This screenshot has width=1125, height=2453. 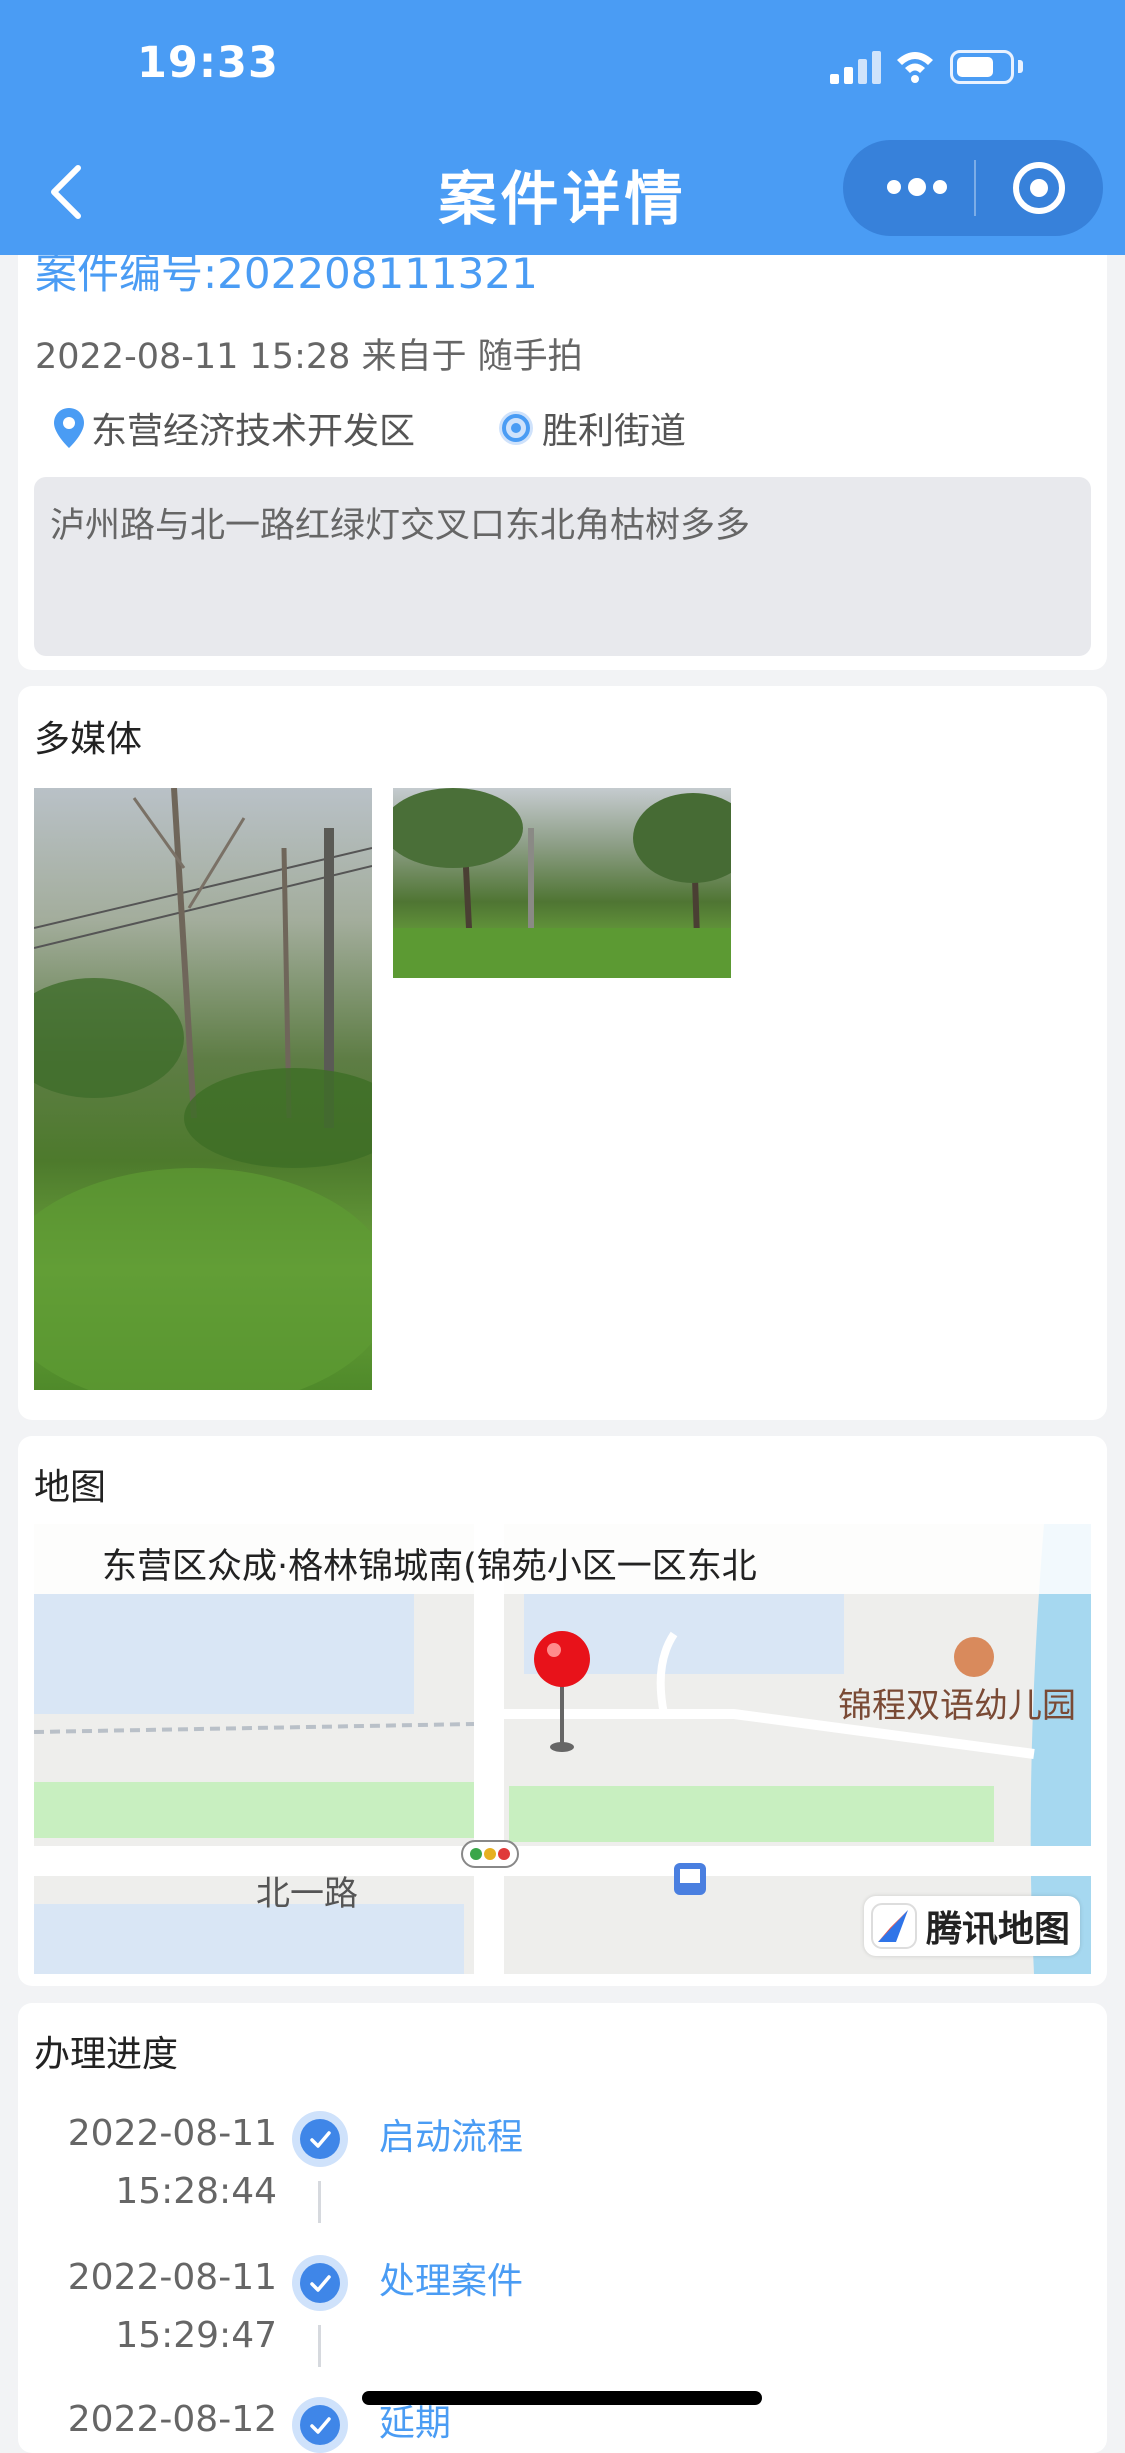 What do you see at coordinates (982, 67) in the screenshot?
I see `battery-icon` at bounding box center [982, 67].